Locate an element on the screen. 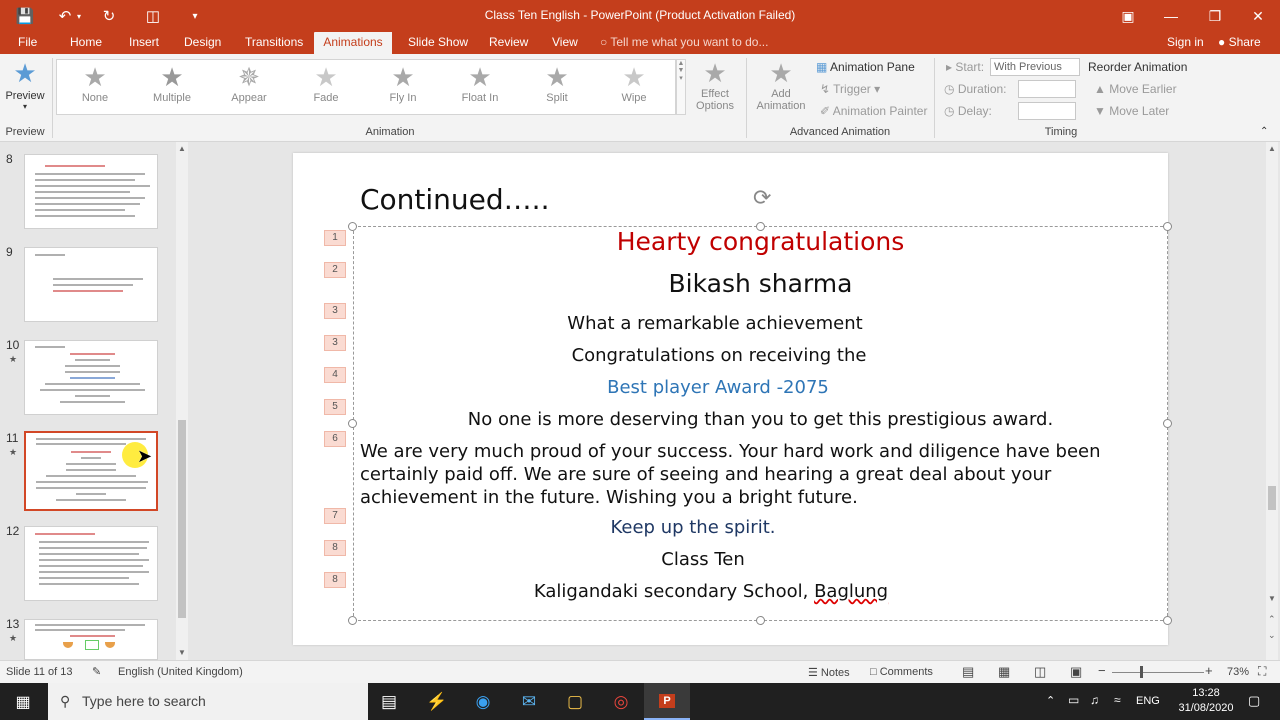  ribbon-display-icon: ▣ is located at coordinates (1128, 16).